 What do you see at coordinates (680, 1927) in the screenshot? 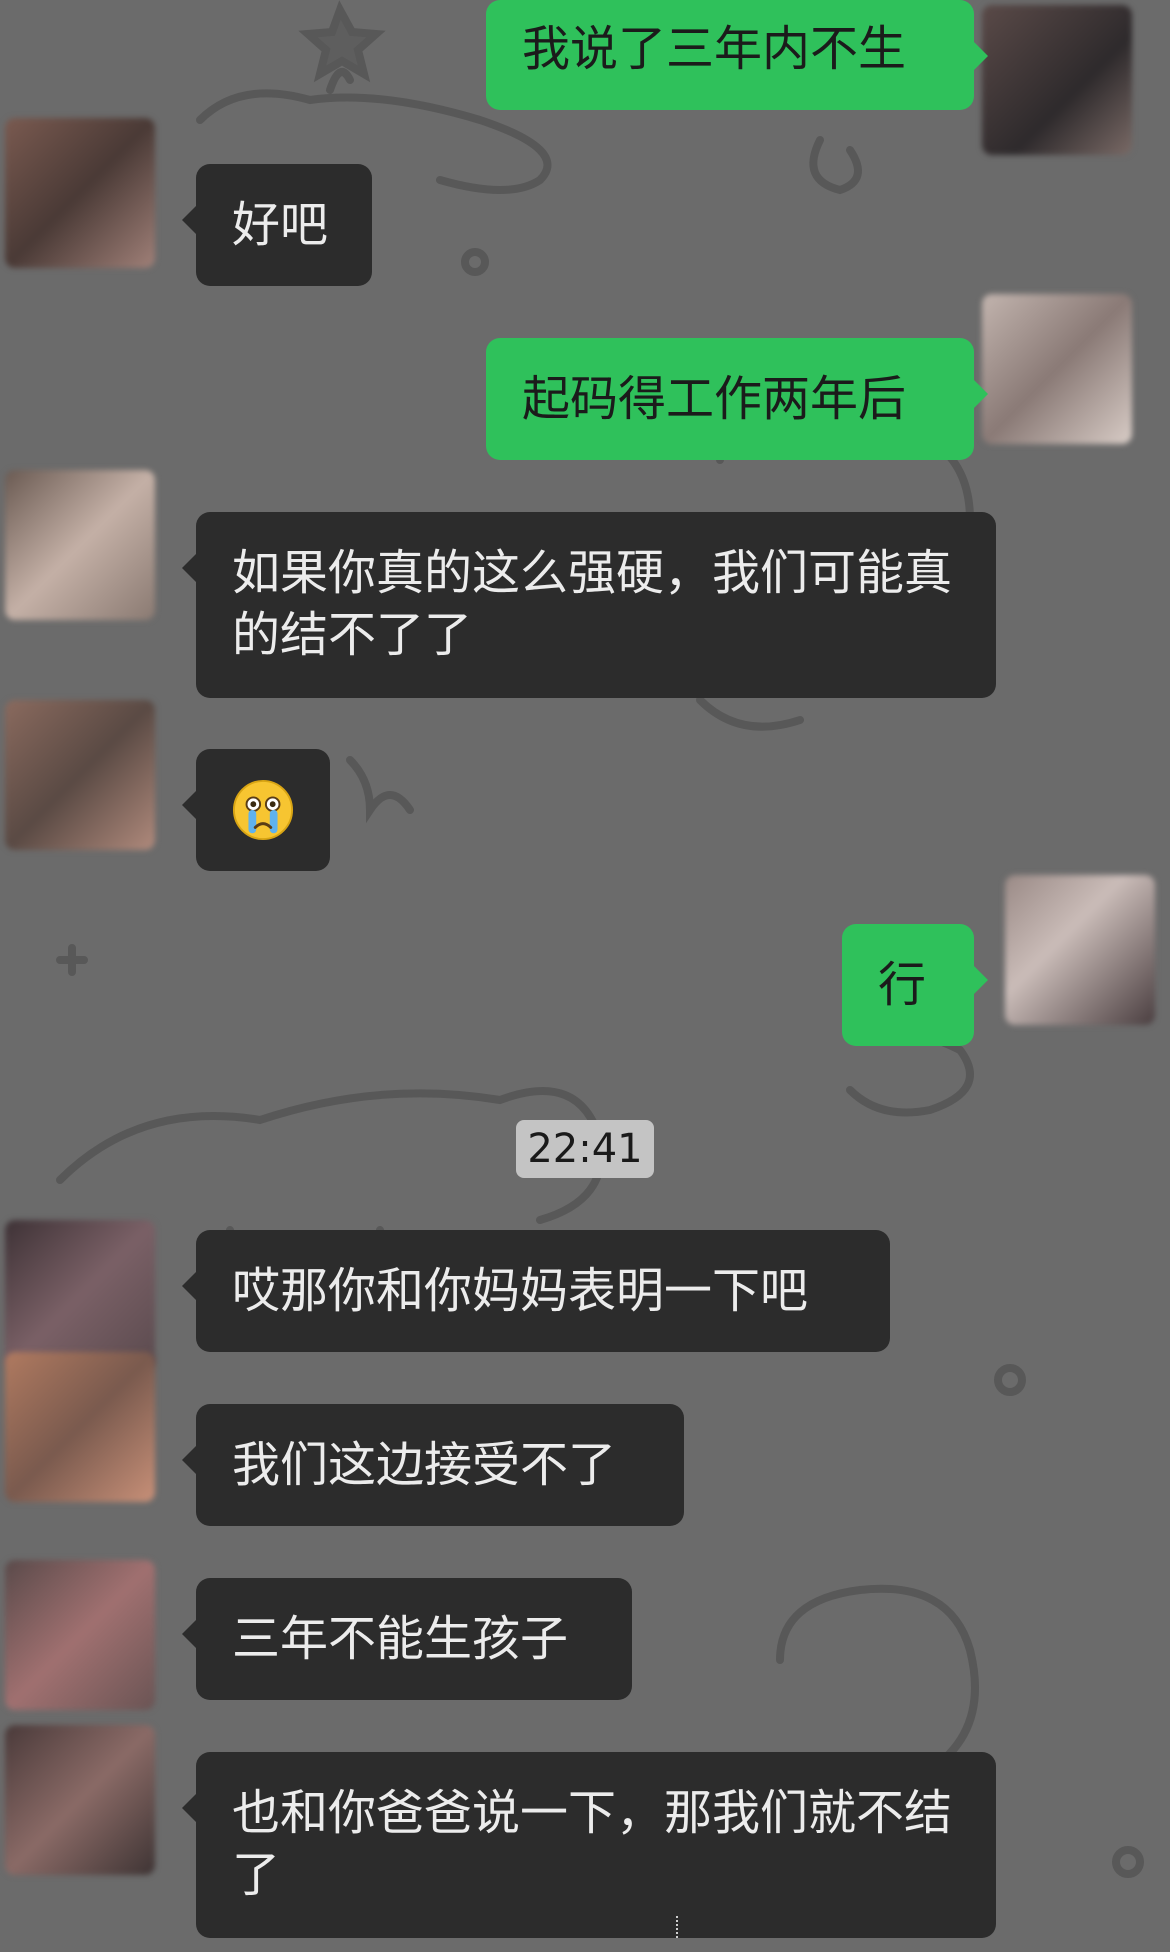
I see `scroll-indicator` at bounding box center [680, 1927].